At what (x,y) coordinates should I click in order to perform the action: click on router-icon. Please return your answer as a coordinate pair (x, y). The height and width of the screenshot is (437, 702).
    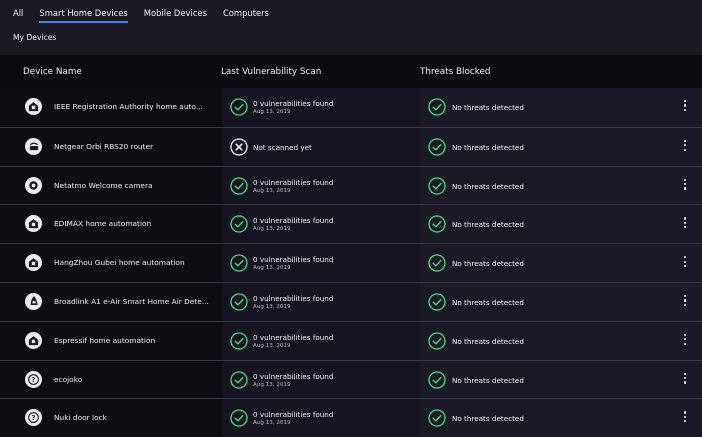
    Looking at the image, I should click on (33, 146).